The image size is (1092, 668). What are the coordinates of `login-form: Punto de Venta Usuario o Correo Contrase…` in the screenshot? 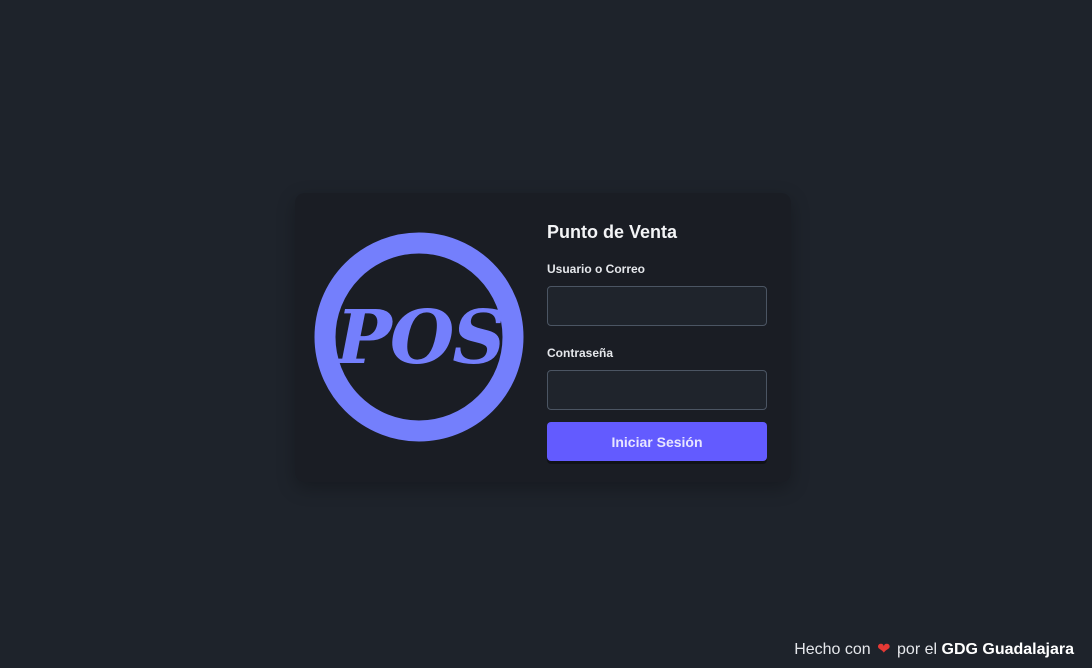 It's located at (657, 341).